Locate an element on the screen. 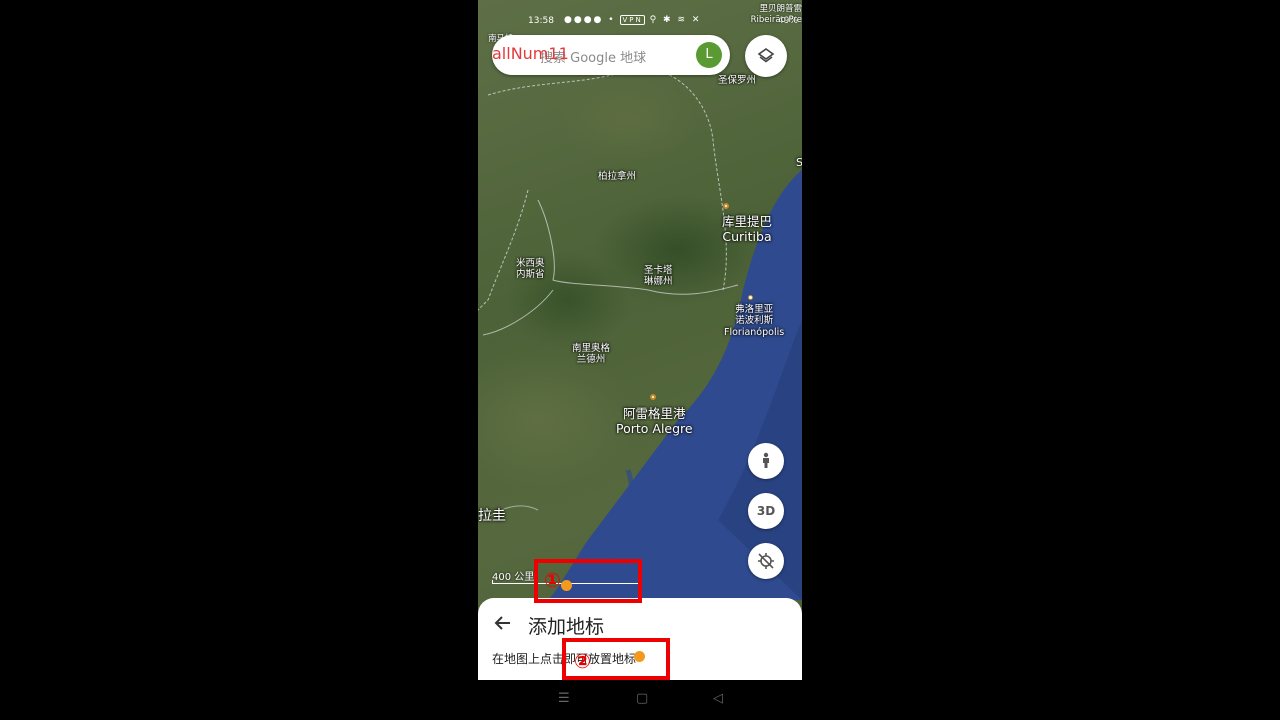 Image resolution: width=1280 pixels, height=720 pixels. locate-off-icon is located at coordinates (766, 561).